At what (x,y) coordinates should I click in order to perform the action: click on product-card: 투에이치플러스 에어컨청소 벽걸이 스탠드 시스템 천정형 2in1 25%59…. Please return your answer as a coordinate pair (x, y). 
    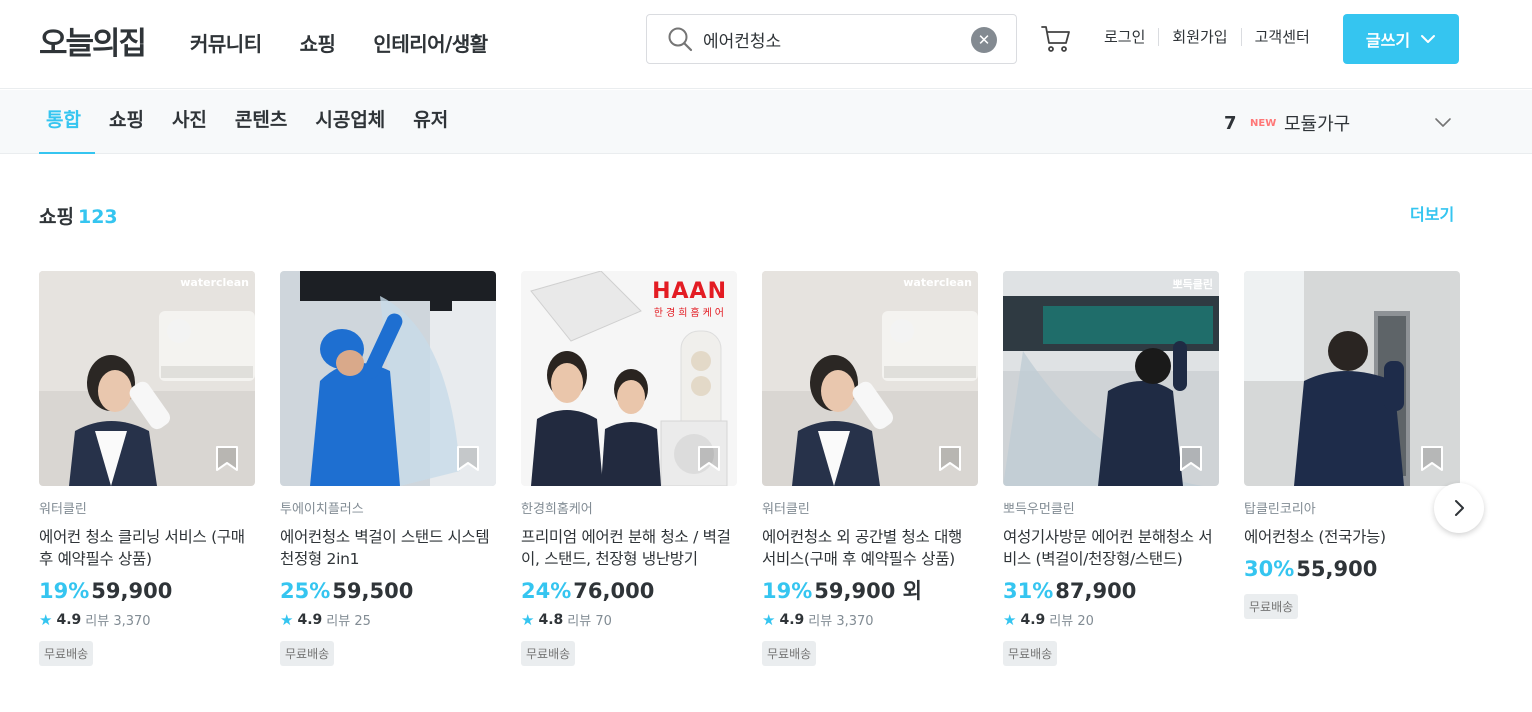
    Looking at the image, I should click on (388, 468).